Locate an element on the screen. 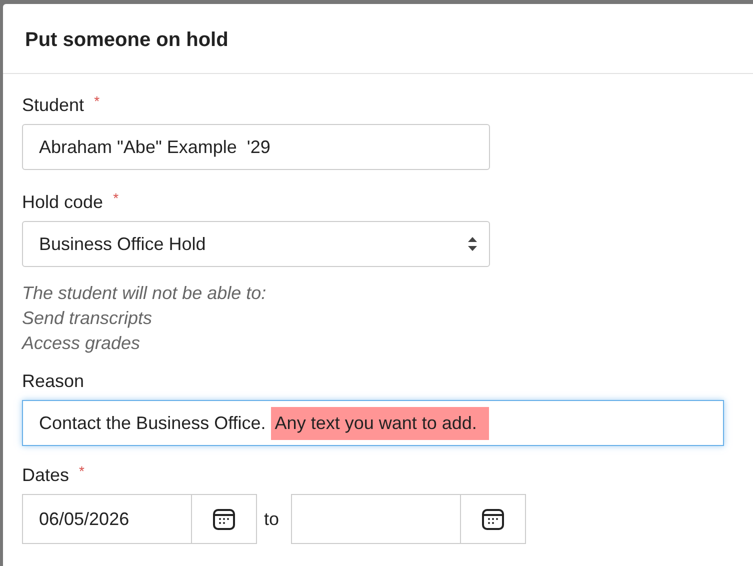 This screenshot has height=566, width=753. end-date-field is located at coordinates (375, 519).